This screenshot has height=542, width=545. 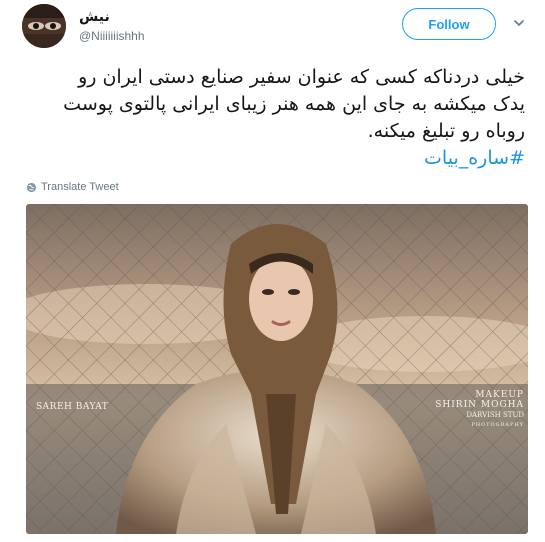 I want to click on follow-button: Follow, so click(x=449, y=24).